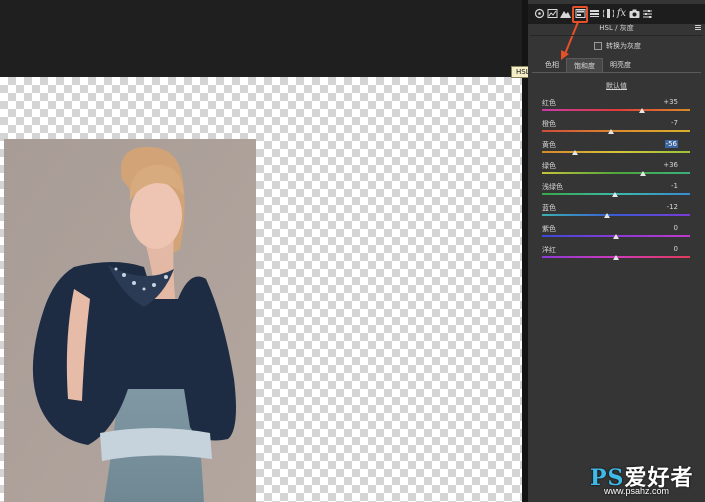 This screenshot has width=705, height=502. I want to click on default-link: 默认值, so click(616, 86).